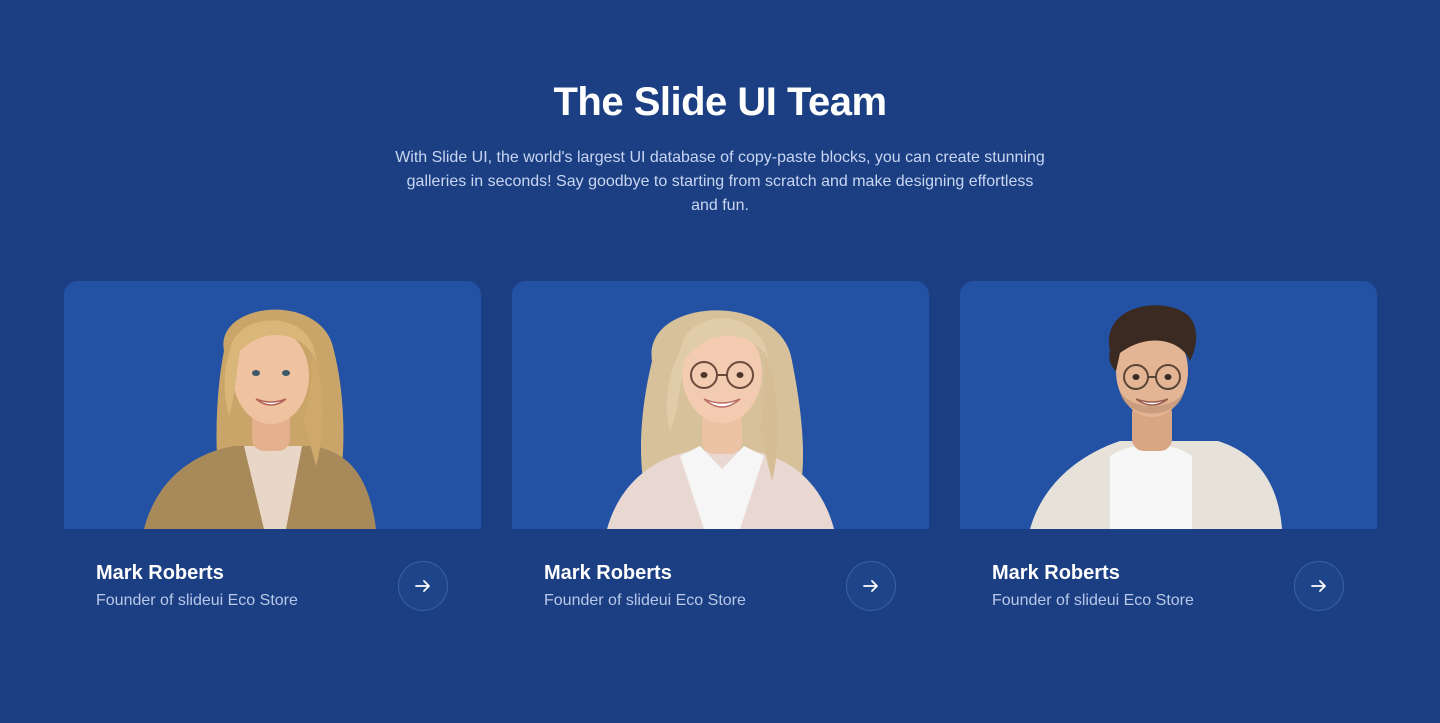  What do you see at coordinates (1156, 417) in the screenshot?
I see `portrait-man-glasses` at bounding box center [1156, 417].